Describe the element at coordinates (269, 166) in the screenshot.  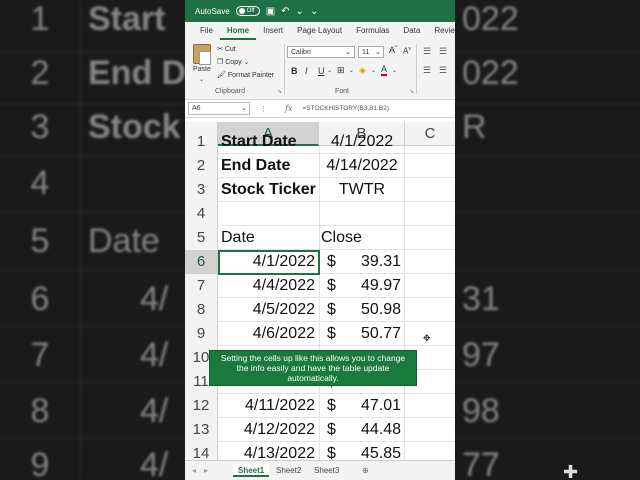
I see `cell-a: End Date` at that location.